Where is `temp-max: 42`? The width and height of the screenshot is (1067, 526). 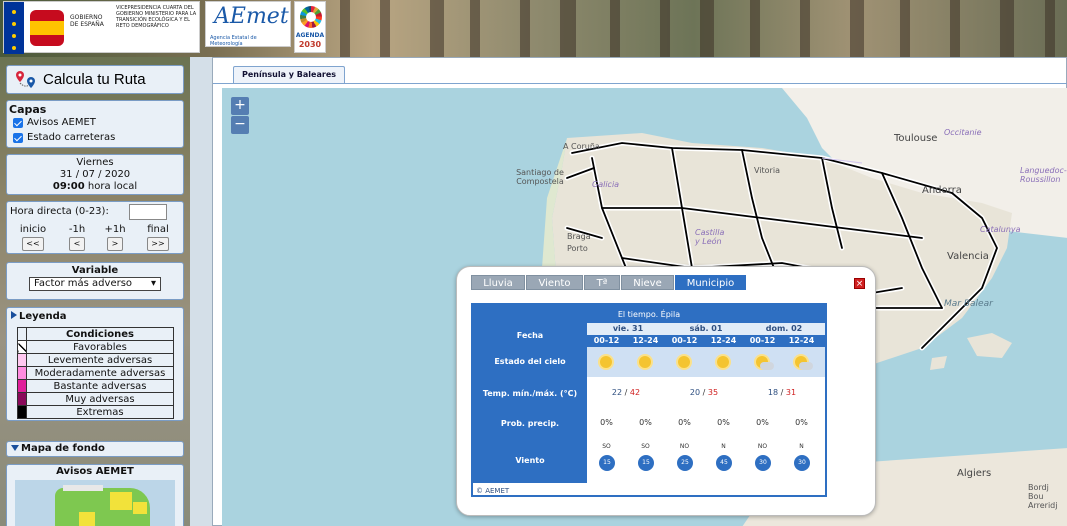 temp-max: 42 is located at coordinates (635, 392).